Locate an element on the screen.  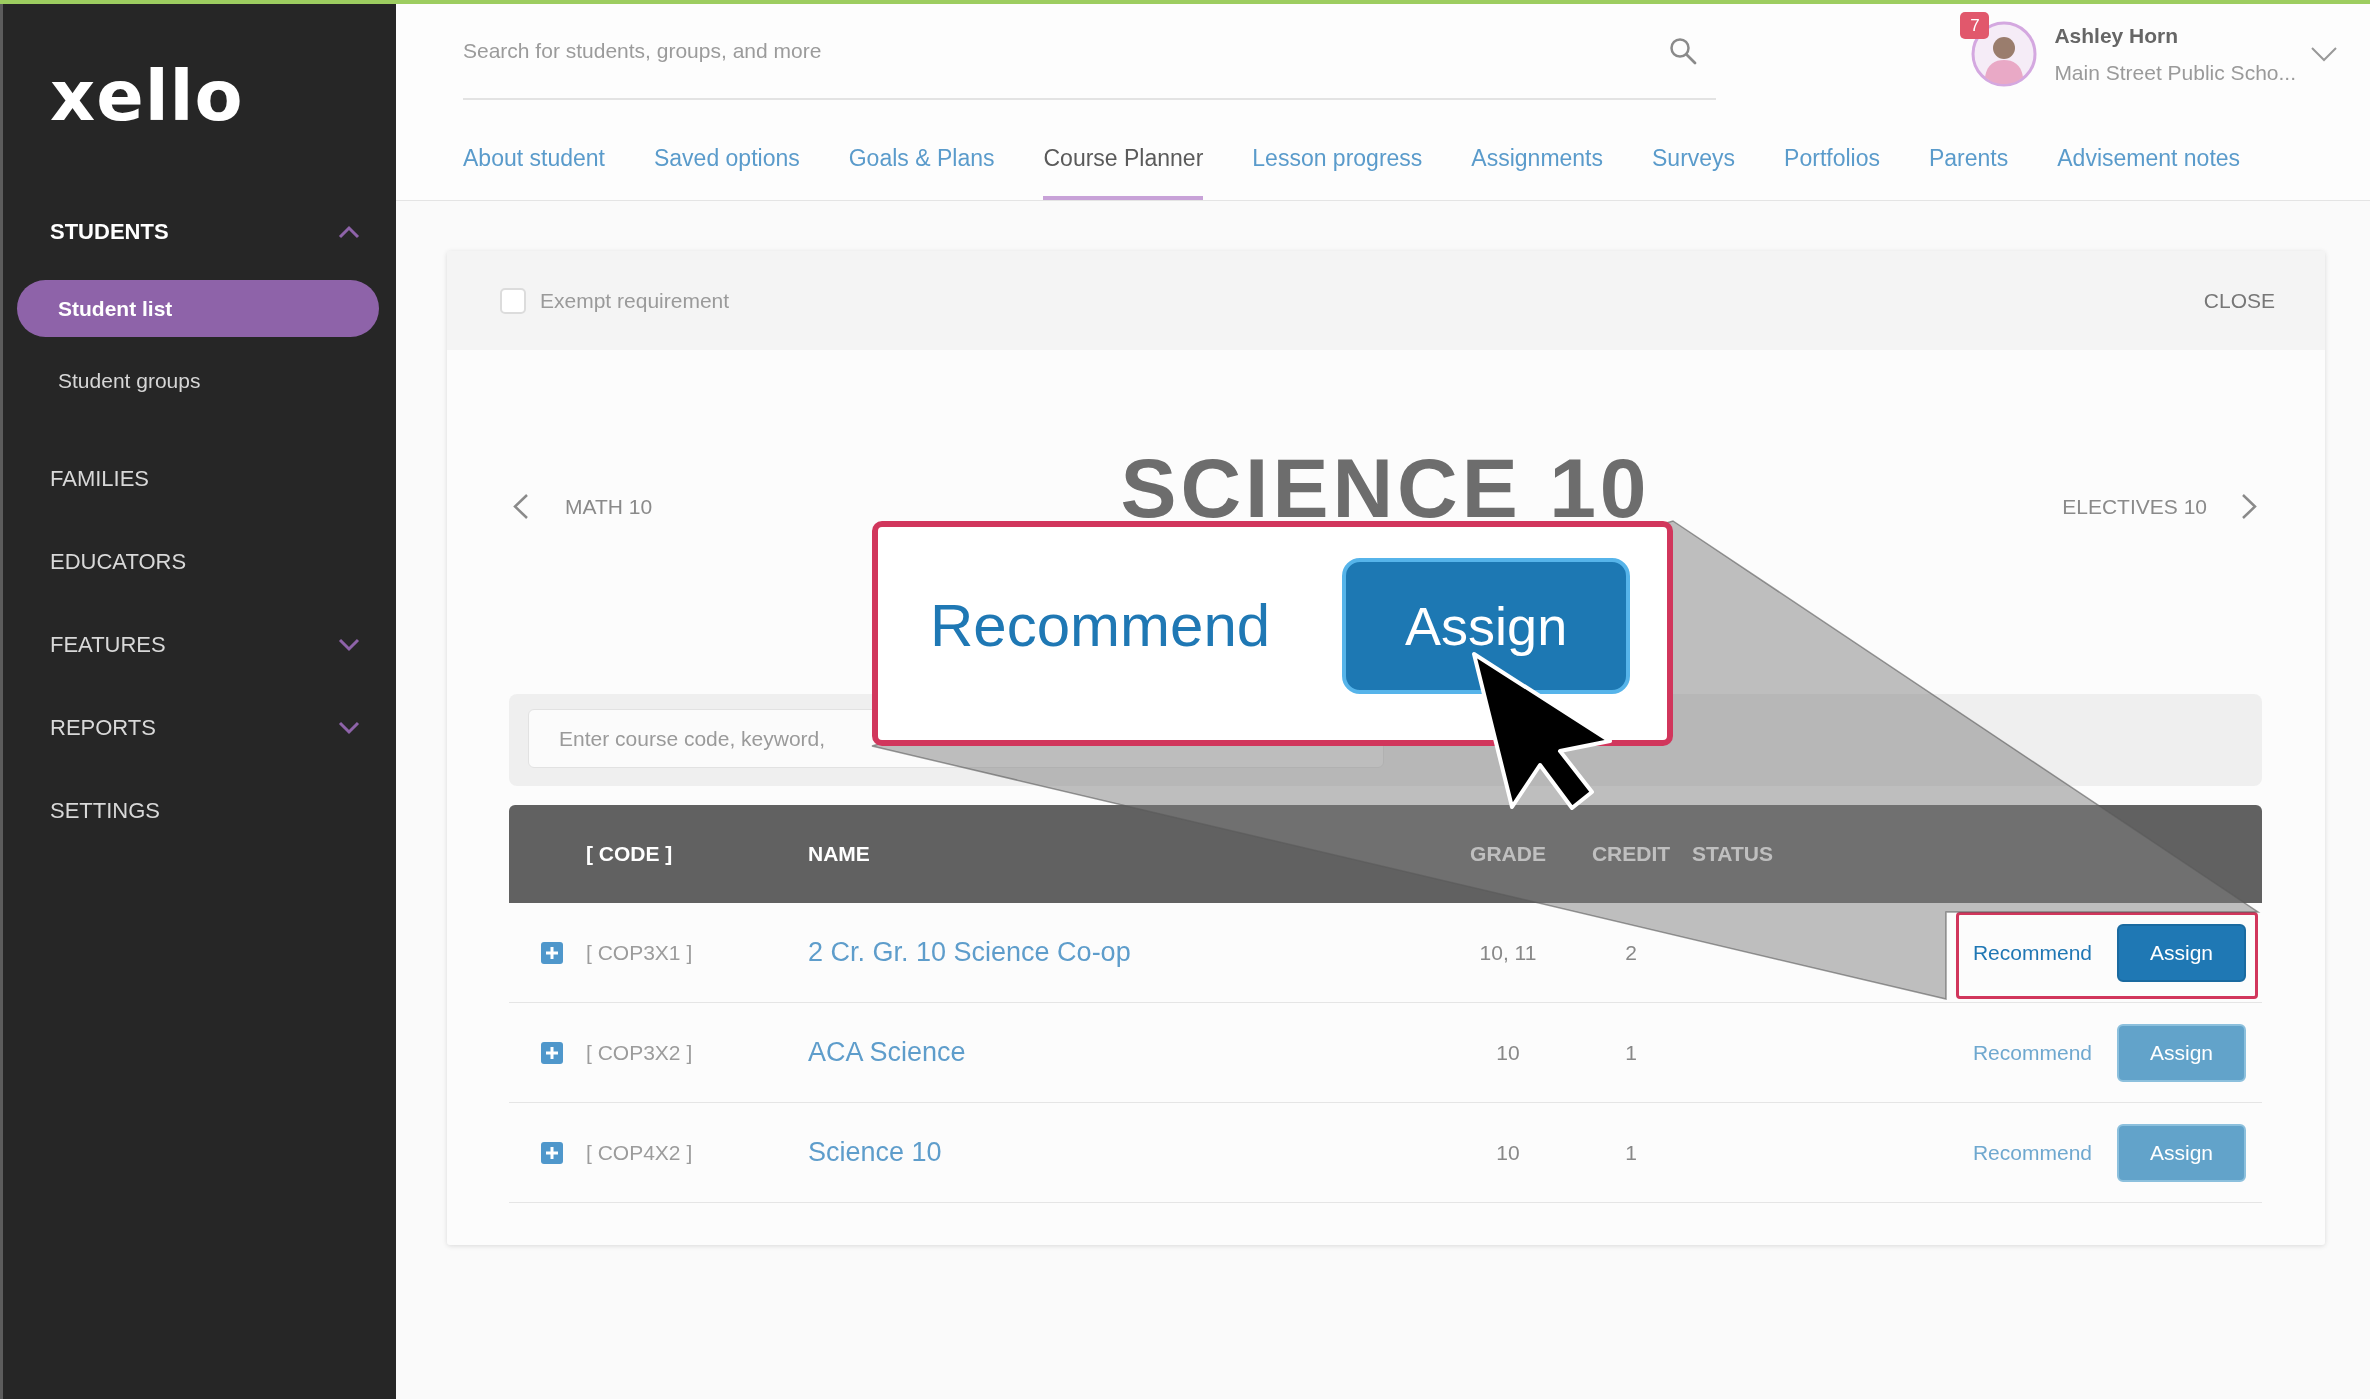
nav-subitem: Student groups is located at coordinates (129, 380).